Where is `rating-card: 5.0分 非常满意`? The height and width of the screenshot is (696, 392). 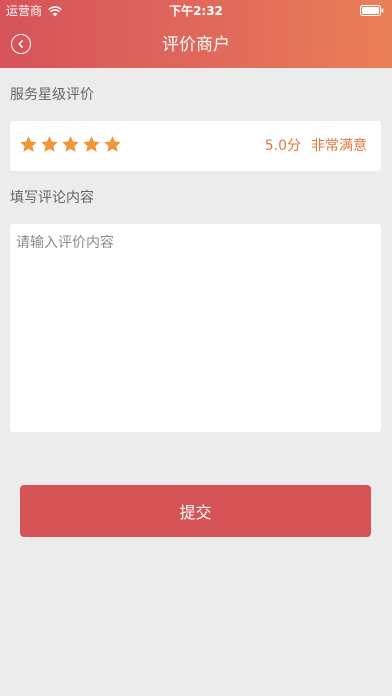
rating-card: 5.0分 非常满意 is located at coordinates (195, 146).